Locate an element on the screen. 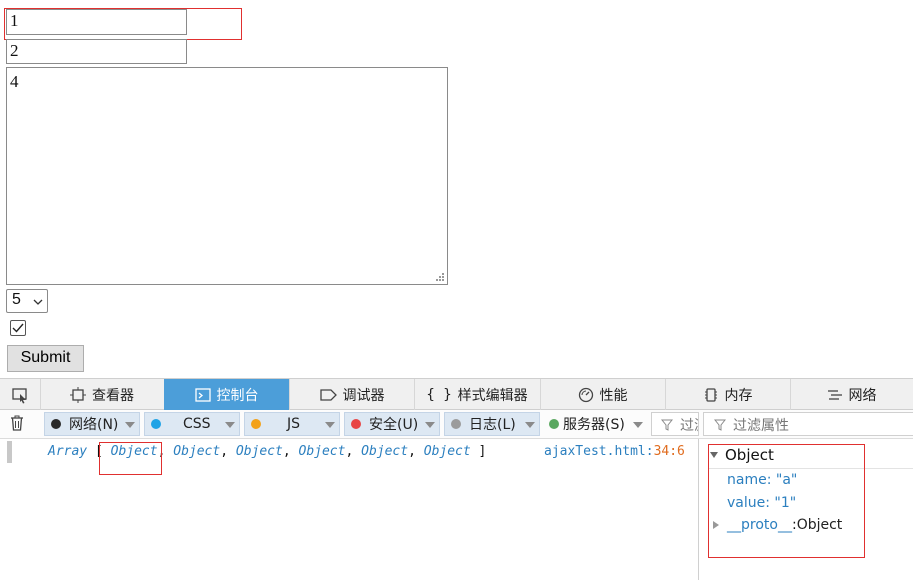 This screenshot has height=580, width=913. trash-icon is located at coordinates (17, 423).